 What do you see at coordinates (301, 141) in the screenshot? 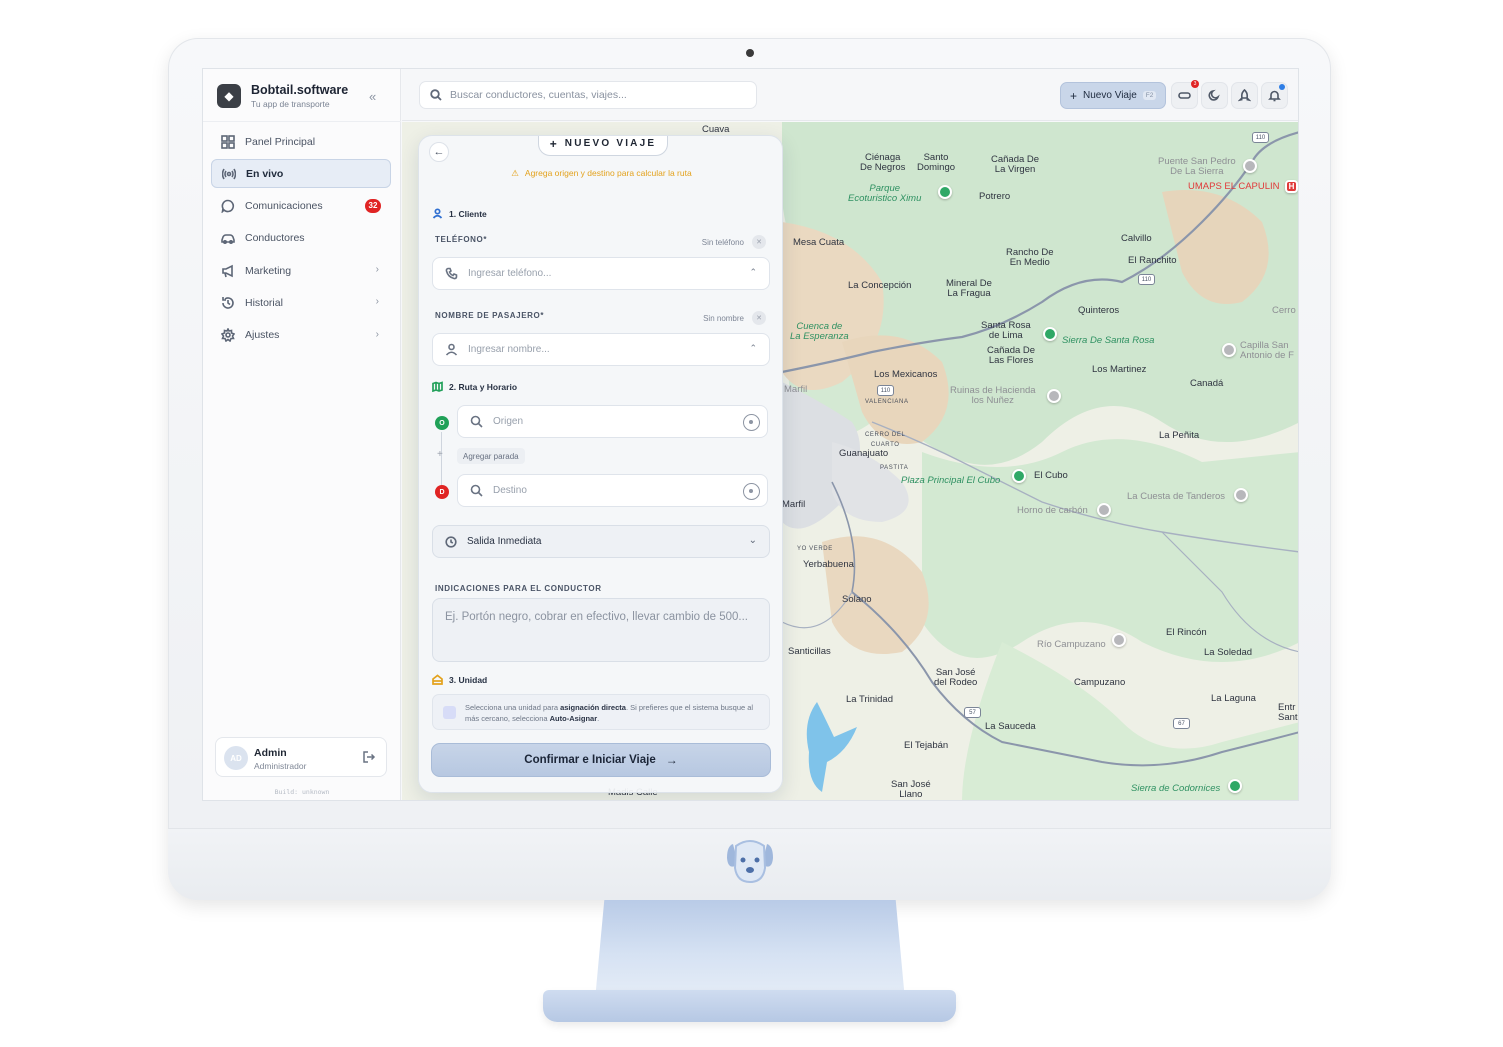
I see `sidebar-item-panel-principal: Panel Principal` at bounding box center [301, 141].